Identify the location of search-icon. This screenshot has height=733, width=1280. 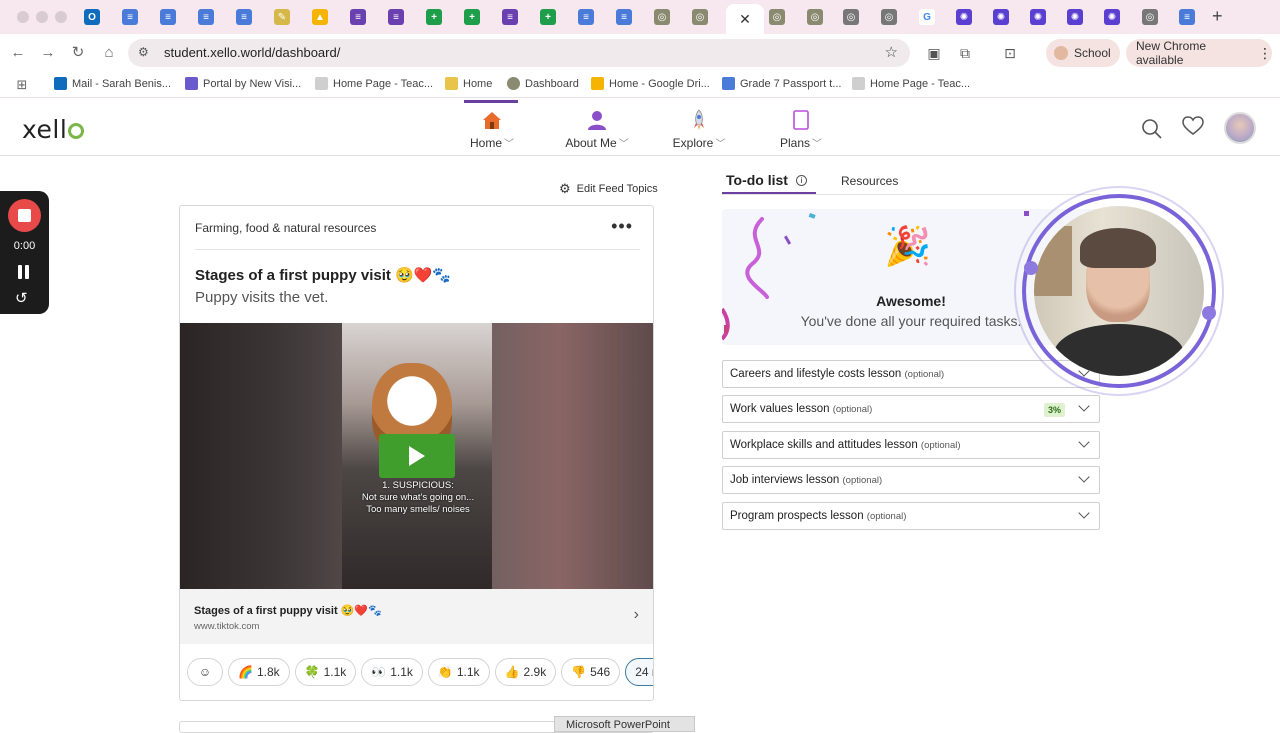
(1152, 132).